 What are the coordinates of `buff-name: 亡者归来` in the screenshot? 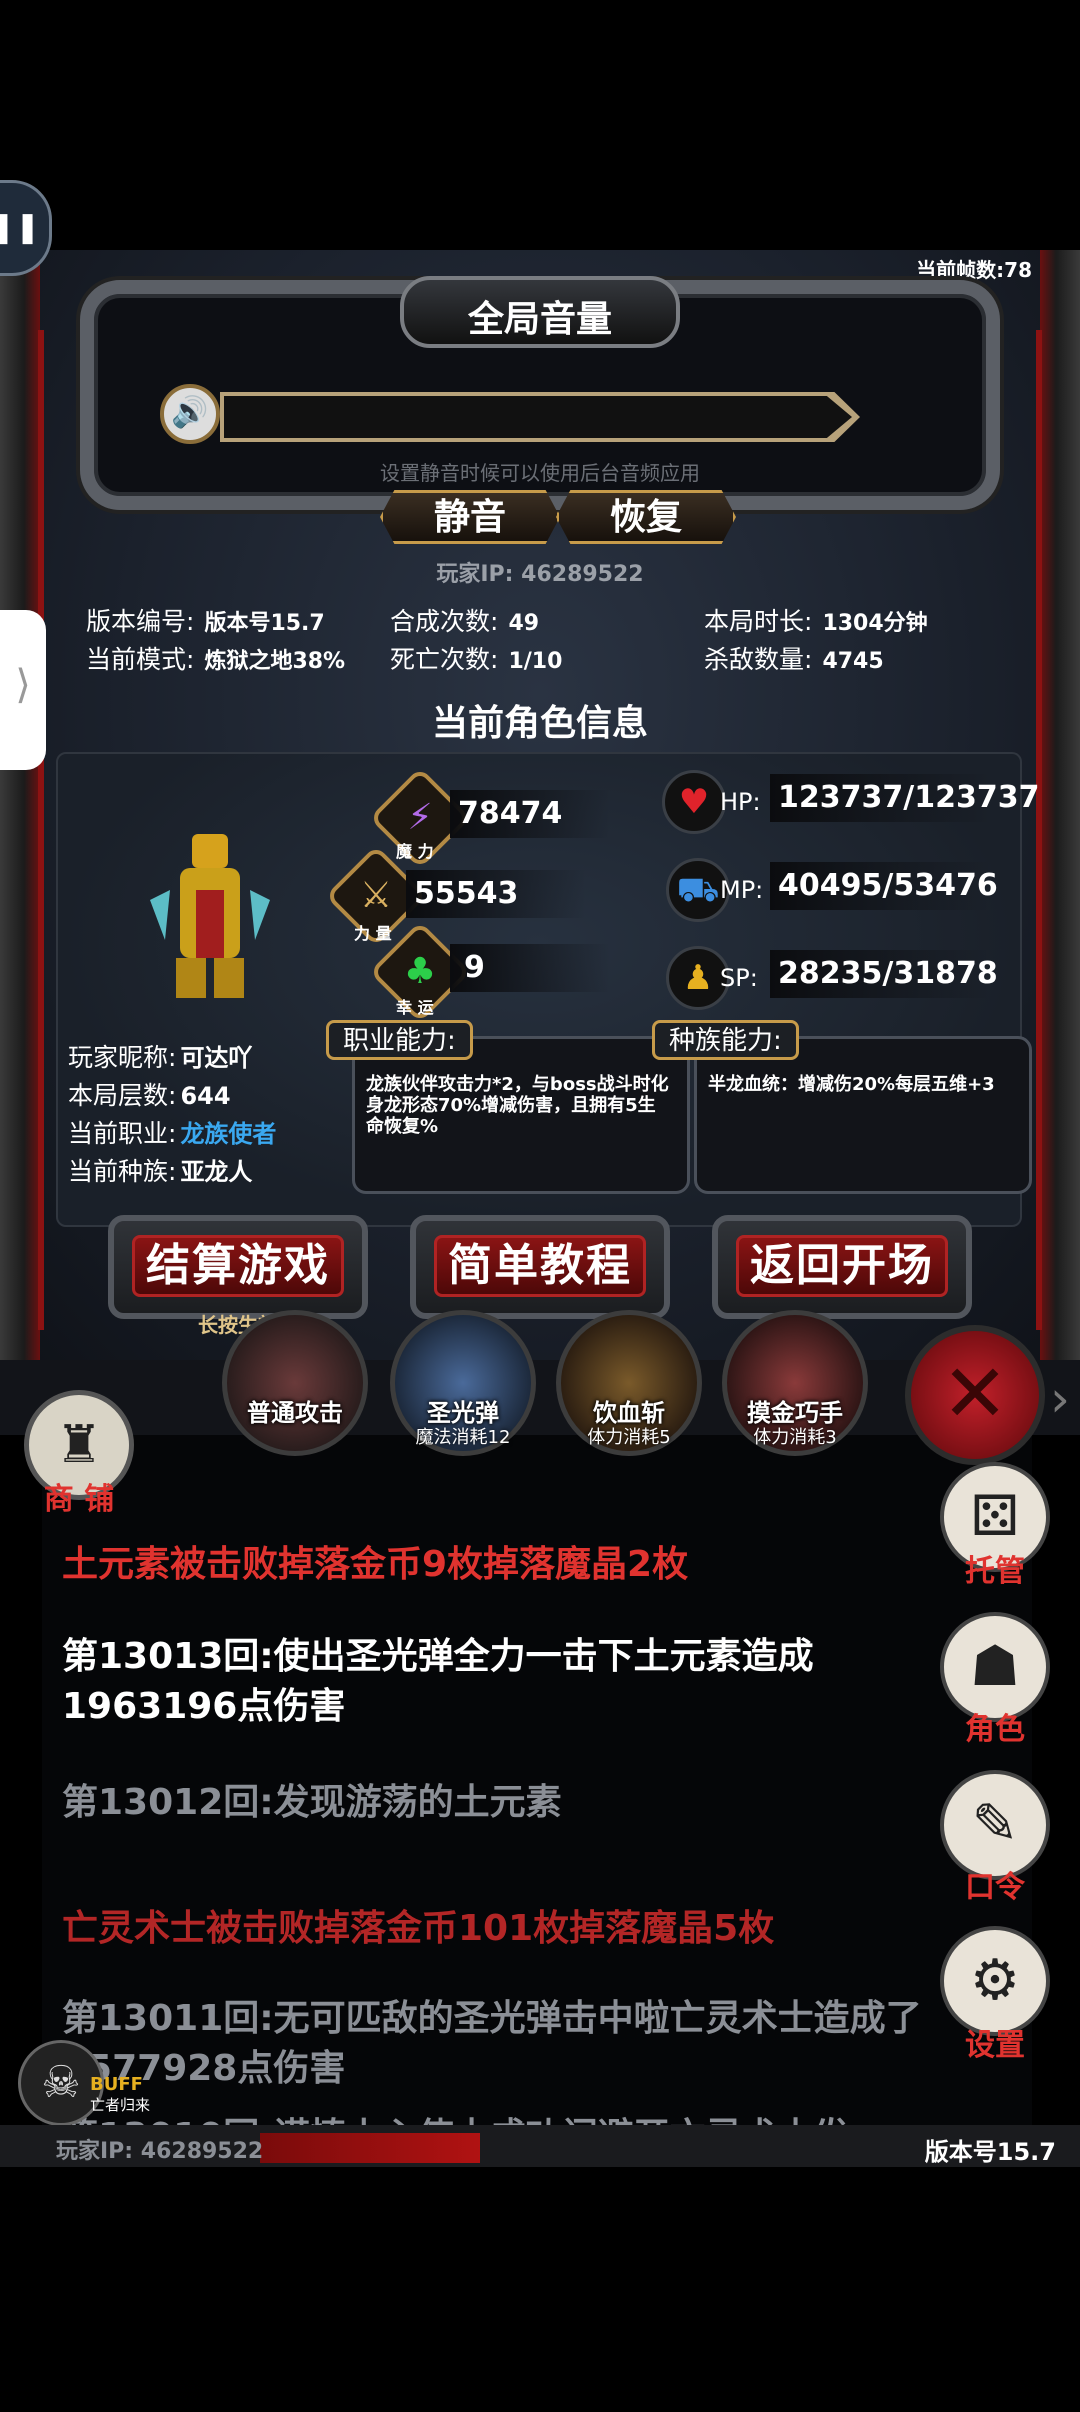 It's located at (120, 2105).